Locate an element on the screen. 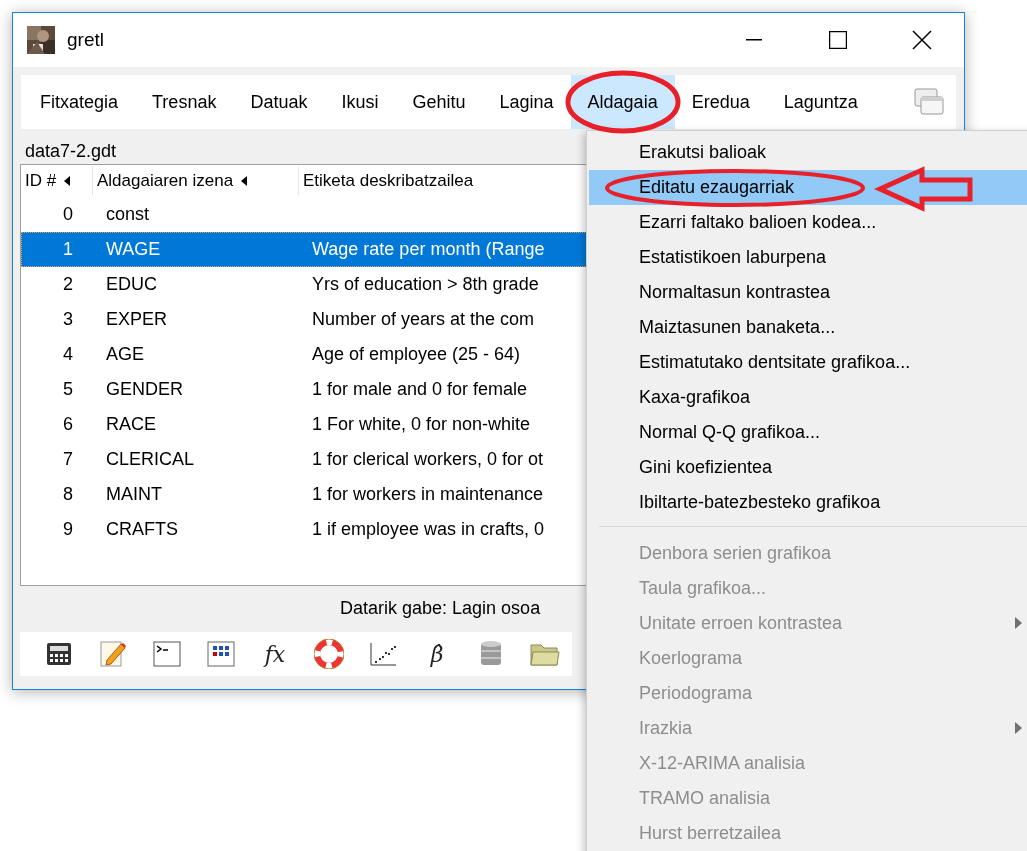  folder-icon is located at coordinates (545, 654).